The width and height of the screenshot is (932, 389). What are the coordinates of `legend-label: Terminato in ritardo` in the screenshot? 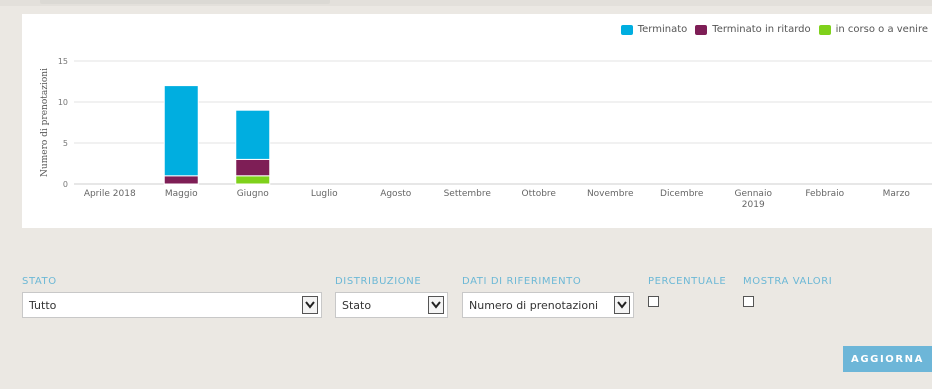 It's located at (761, 29).